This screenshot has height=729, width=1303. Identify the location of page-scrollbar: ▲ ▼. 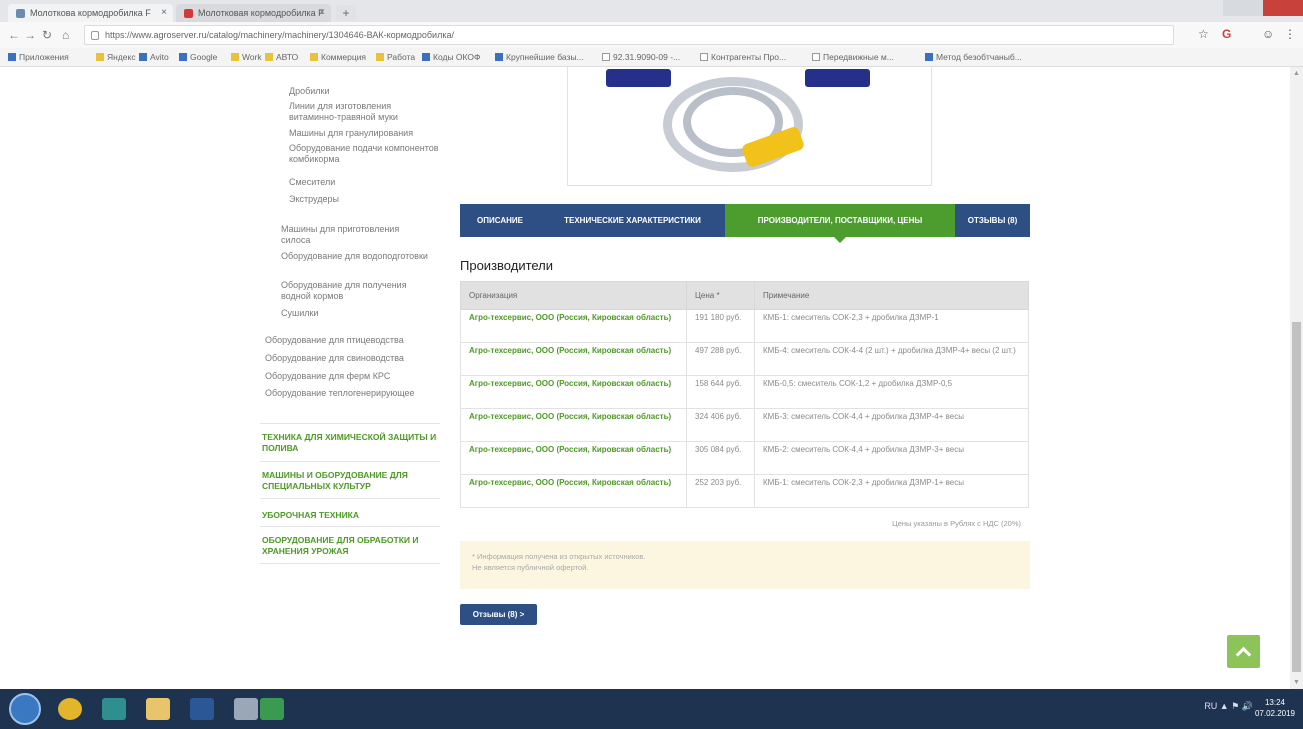
(1296, 378).